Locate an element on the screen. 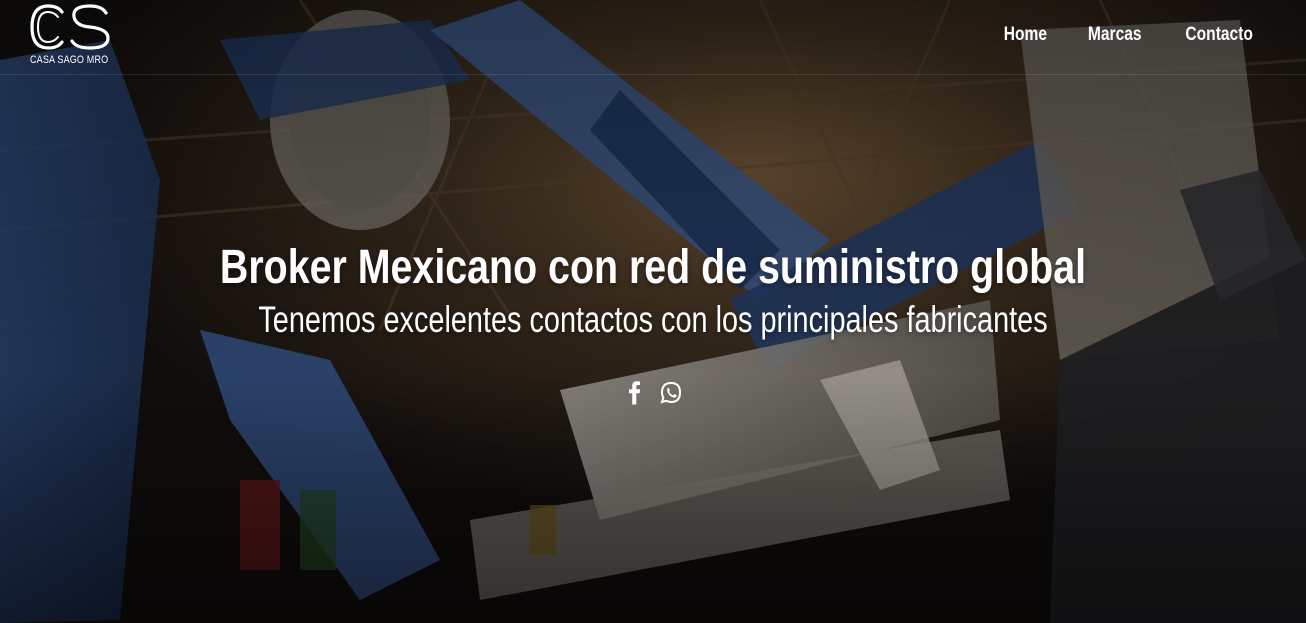 The width and height of the screenshot is (1306, 623). main-nav: Home Marcas Contacto is located at coordinates (1129, 35).